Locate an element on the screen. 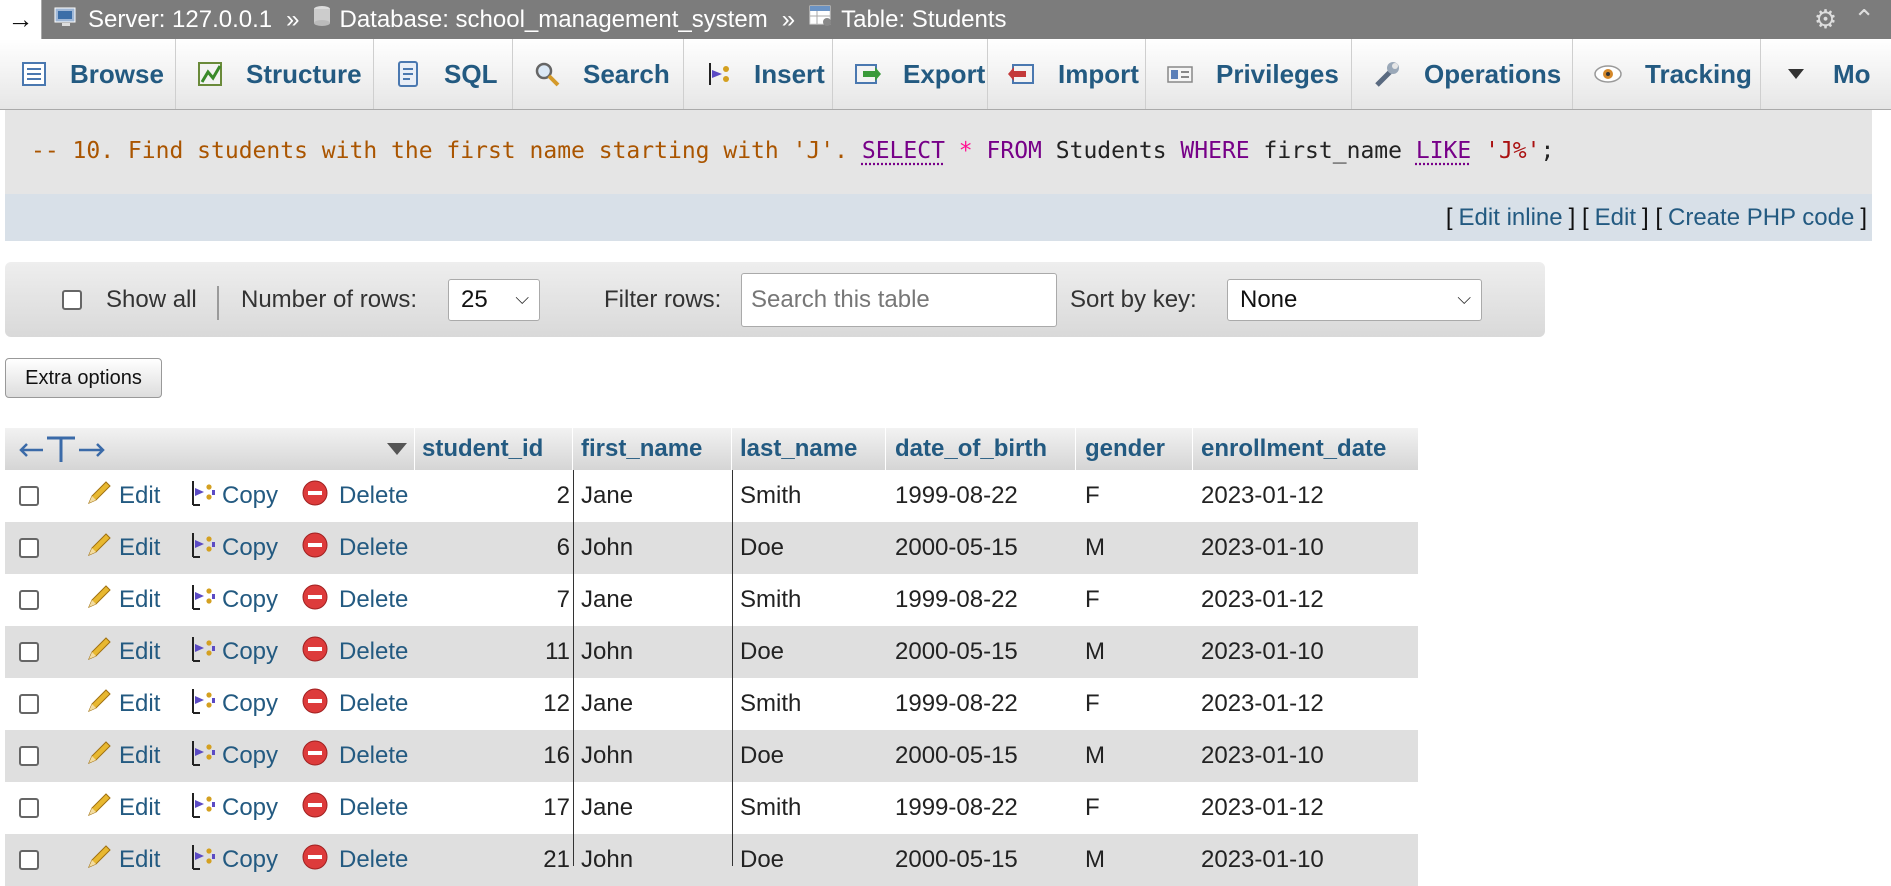  tab-more: Mo is located at coordinates (1826, 74).